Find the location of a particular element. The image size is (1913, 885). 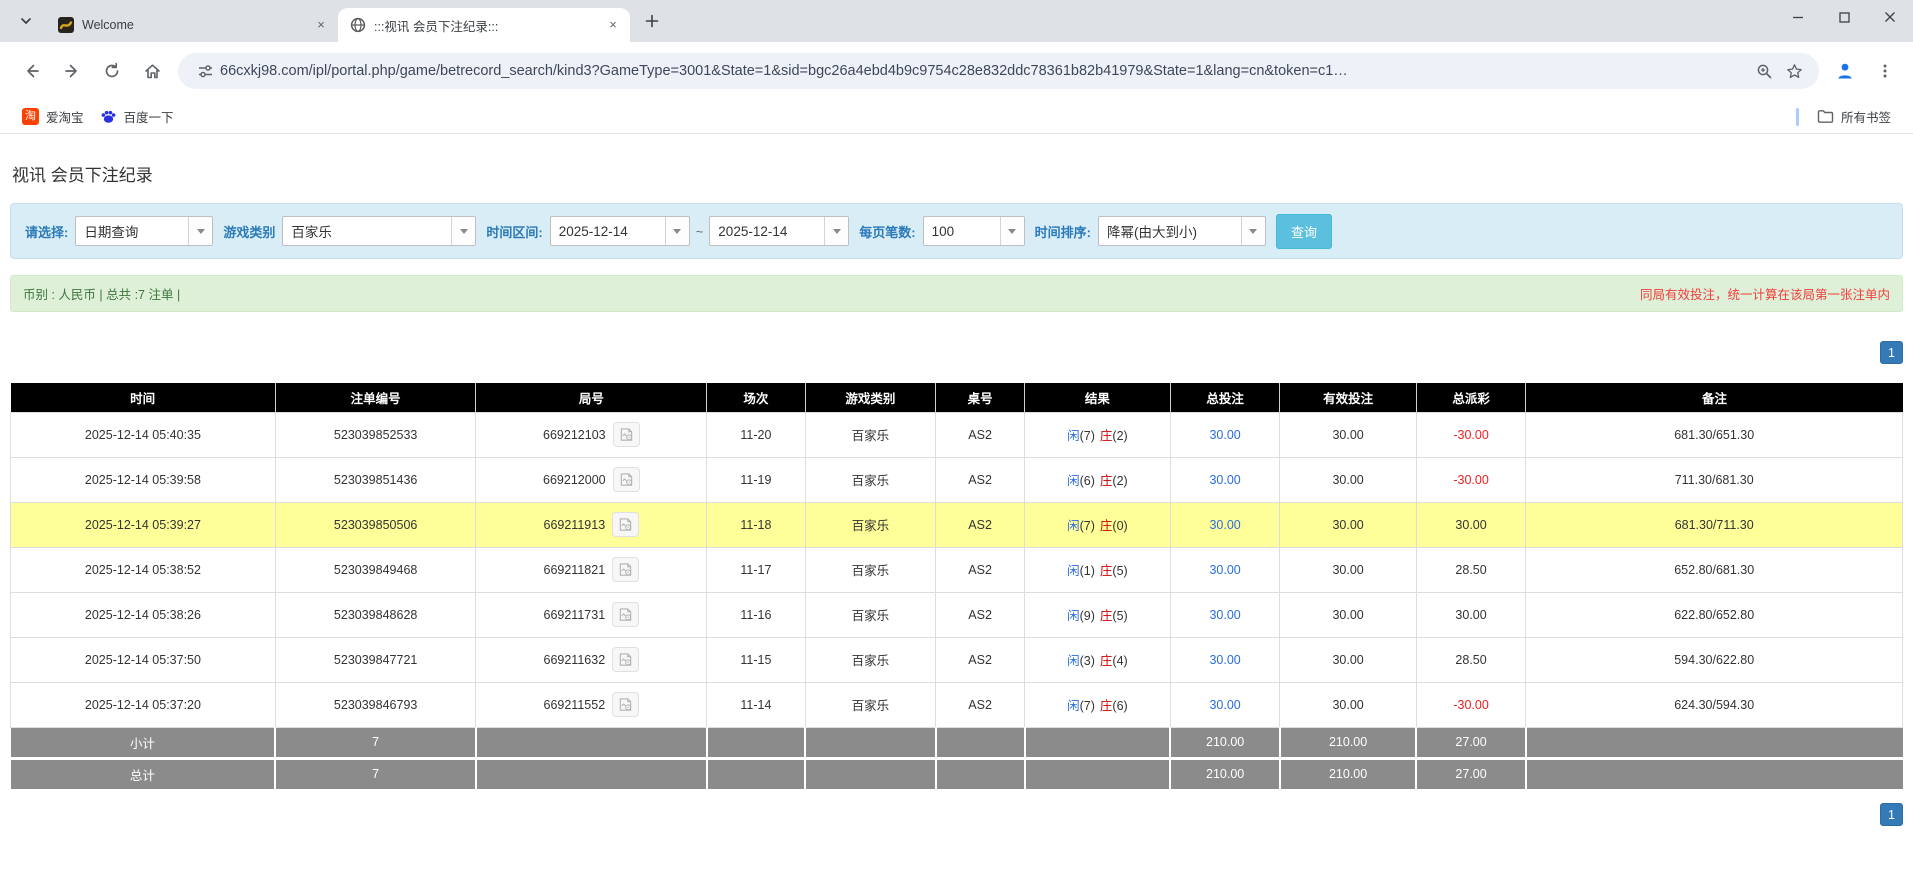

cell-time: 2025-12-14 05:39:27 is located at coordinates (143, 524).